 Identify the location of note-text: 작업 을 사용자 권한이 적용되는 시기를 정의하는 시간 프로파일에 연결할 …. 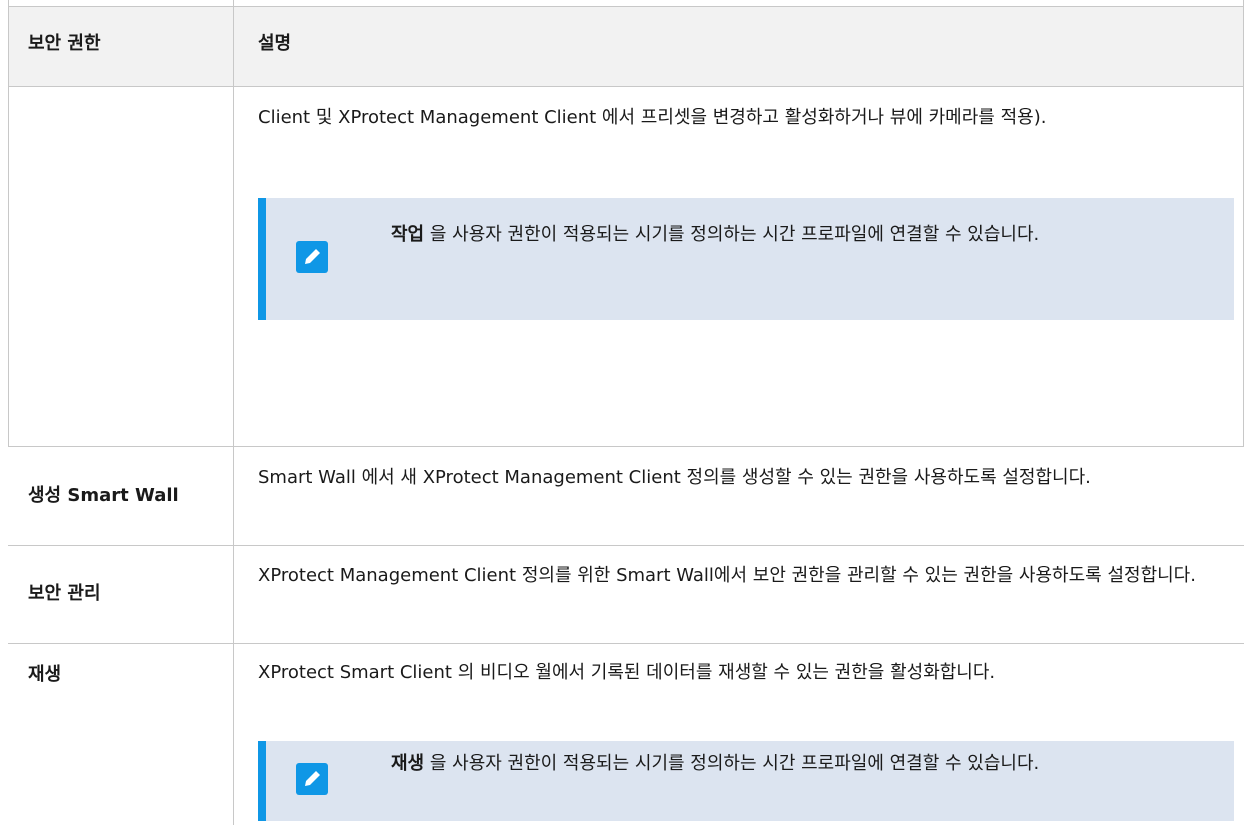
(715, 234).